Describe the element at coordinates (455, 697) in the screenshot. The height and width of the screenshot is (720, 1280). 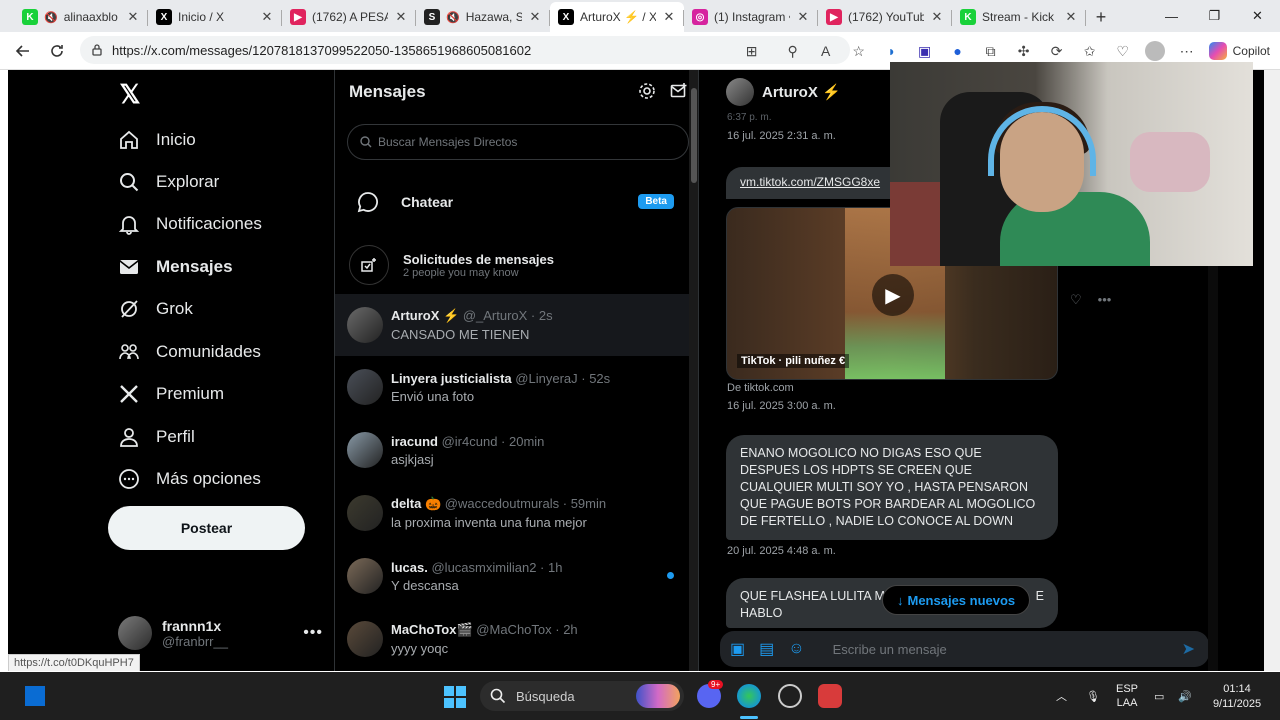
I see `windows-start-icon` at that location.